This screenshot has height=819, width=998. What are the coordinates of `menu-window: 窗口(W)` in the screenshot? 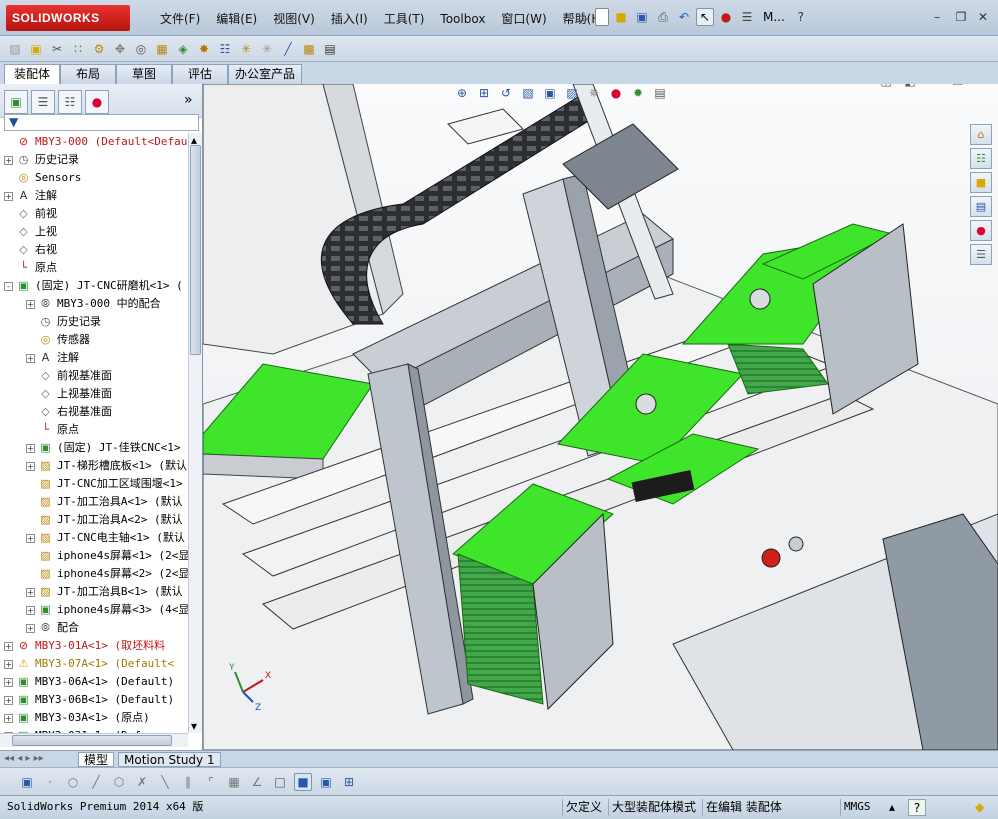 It's located at (523, 19).